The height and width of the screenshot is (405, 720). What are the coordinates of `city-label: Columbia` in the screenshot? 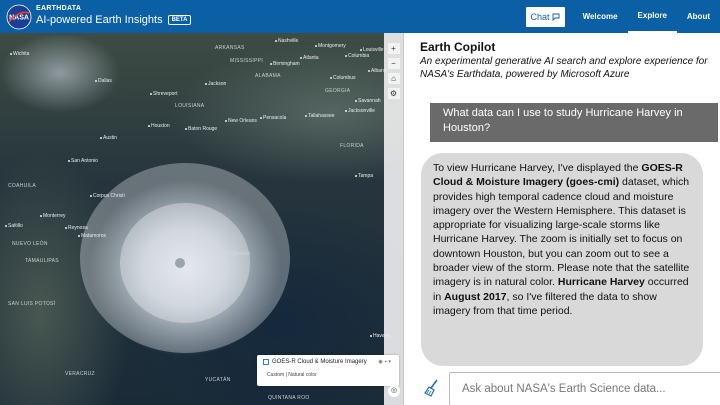 It's located at (357, 56).